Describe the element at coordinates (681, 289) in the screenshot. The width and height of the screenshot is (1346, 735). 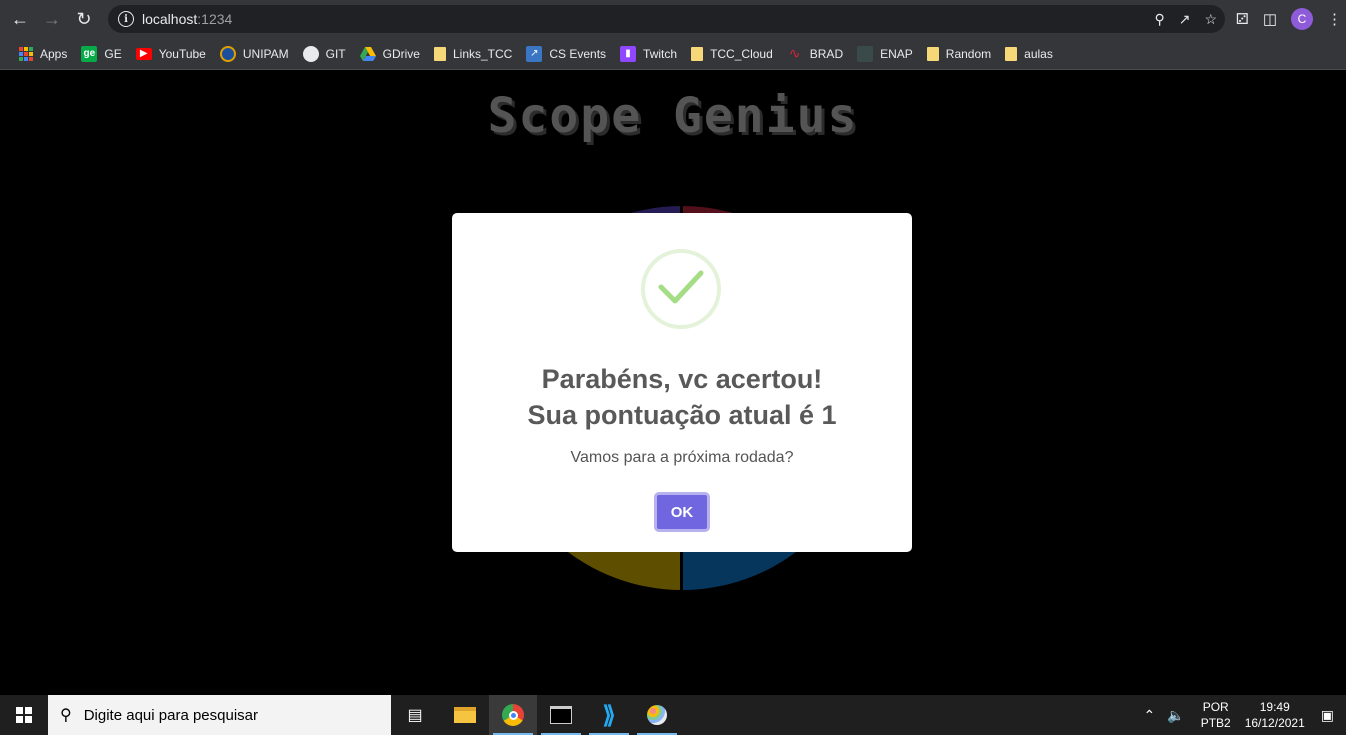
I see `success-check-icon` at that location.